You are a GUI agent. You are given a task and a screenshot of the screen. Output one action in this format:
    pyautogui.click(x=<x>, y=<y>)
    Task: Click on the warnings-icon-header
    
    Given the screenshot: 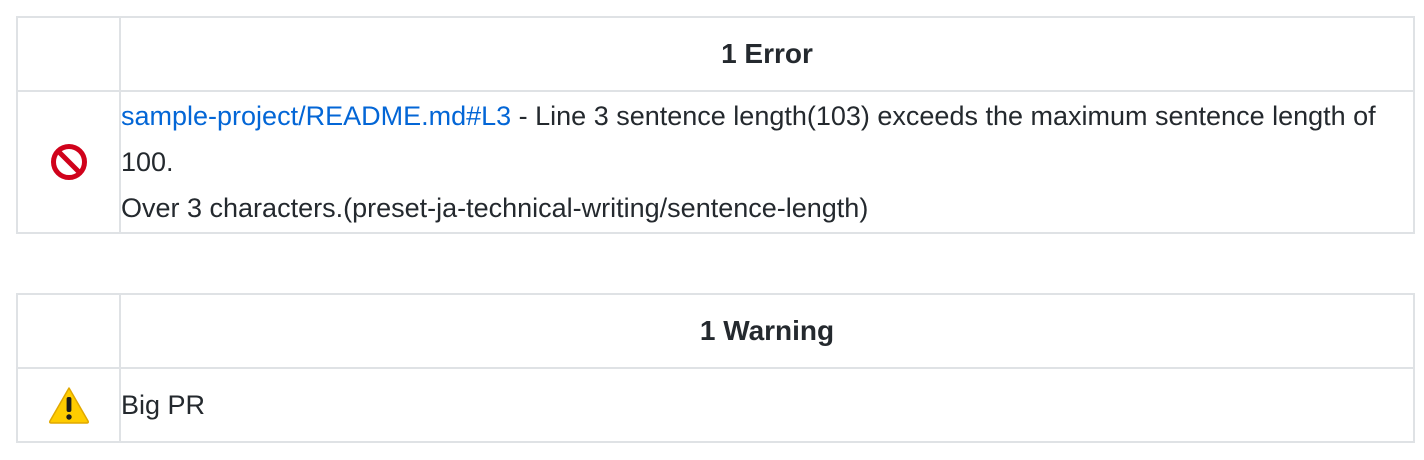 What is the action you would take?
    pyautogui.click(x=68, y=331)
    